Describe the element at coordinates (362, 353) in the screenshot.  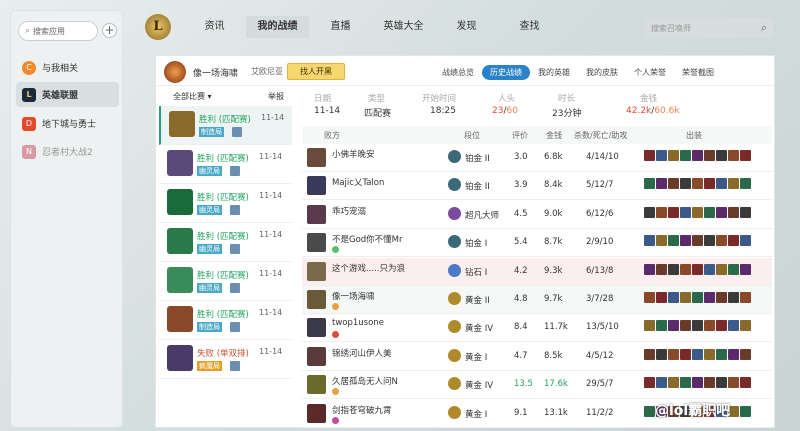
I see `summoner-name: 锦绣河山伊人美` at that location.